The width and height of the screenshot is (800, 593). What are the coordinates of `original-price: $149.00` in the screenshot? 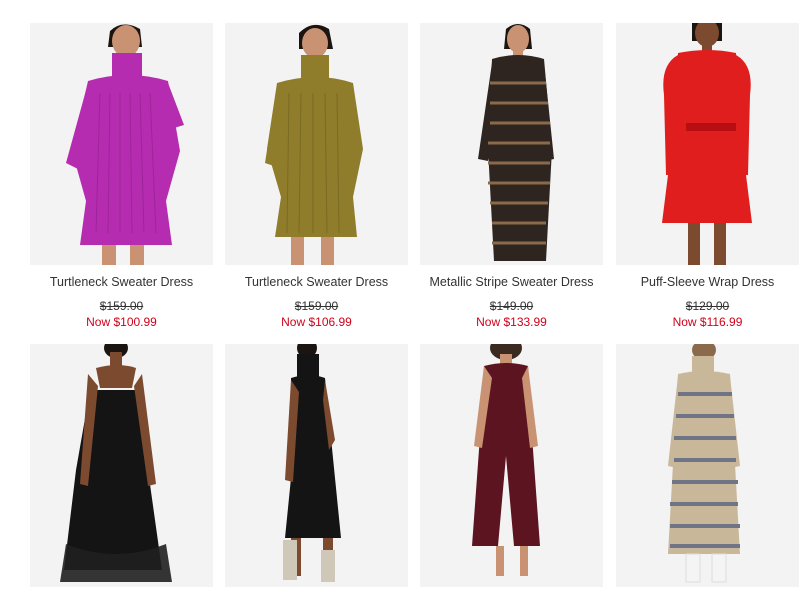 It's located at (511, 306).